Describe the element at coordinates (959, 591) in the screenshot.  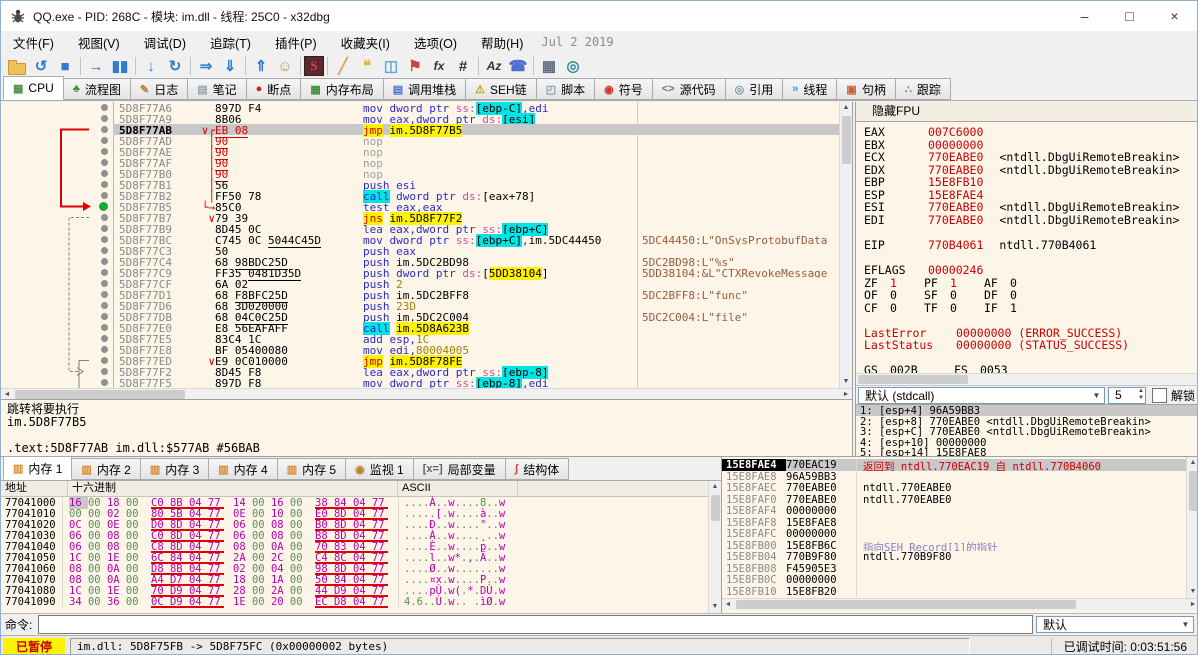
I see `stack-row: 15E8FB10 15E8FB20` at that location.